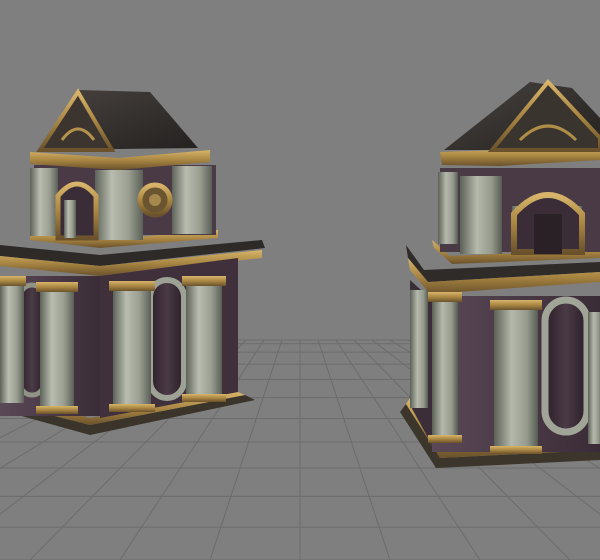 This screenshot has height=560, width=600. I want to click on window-inner-right, so click(548, 234).